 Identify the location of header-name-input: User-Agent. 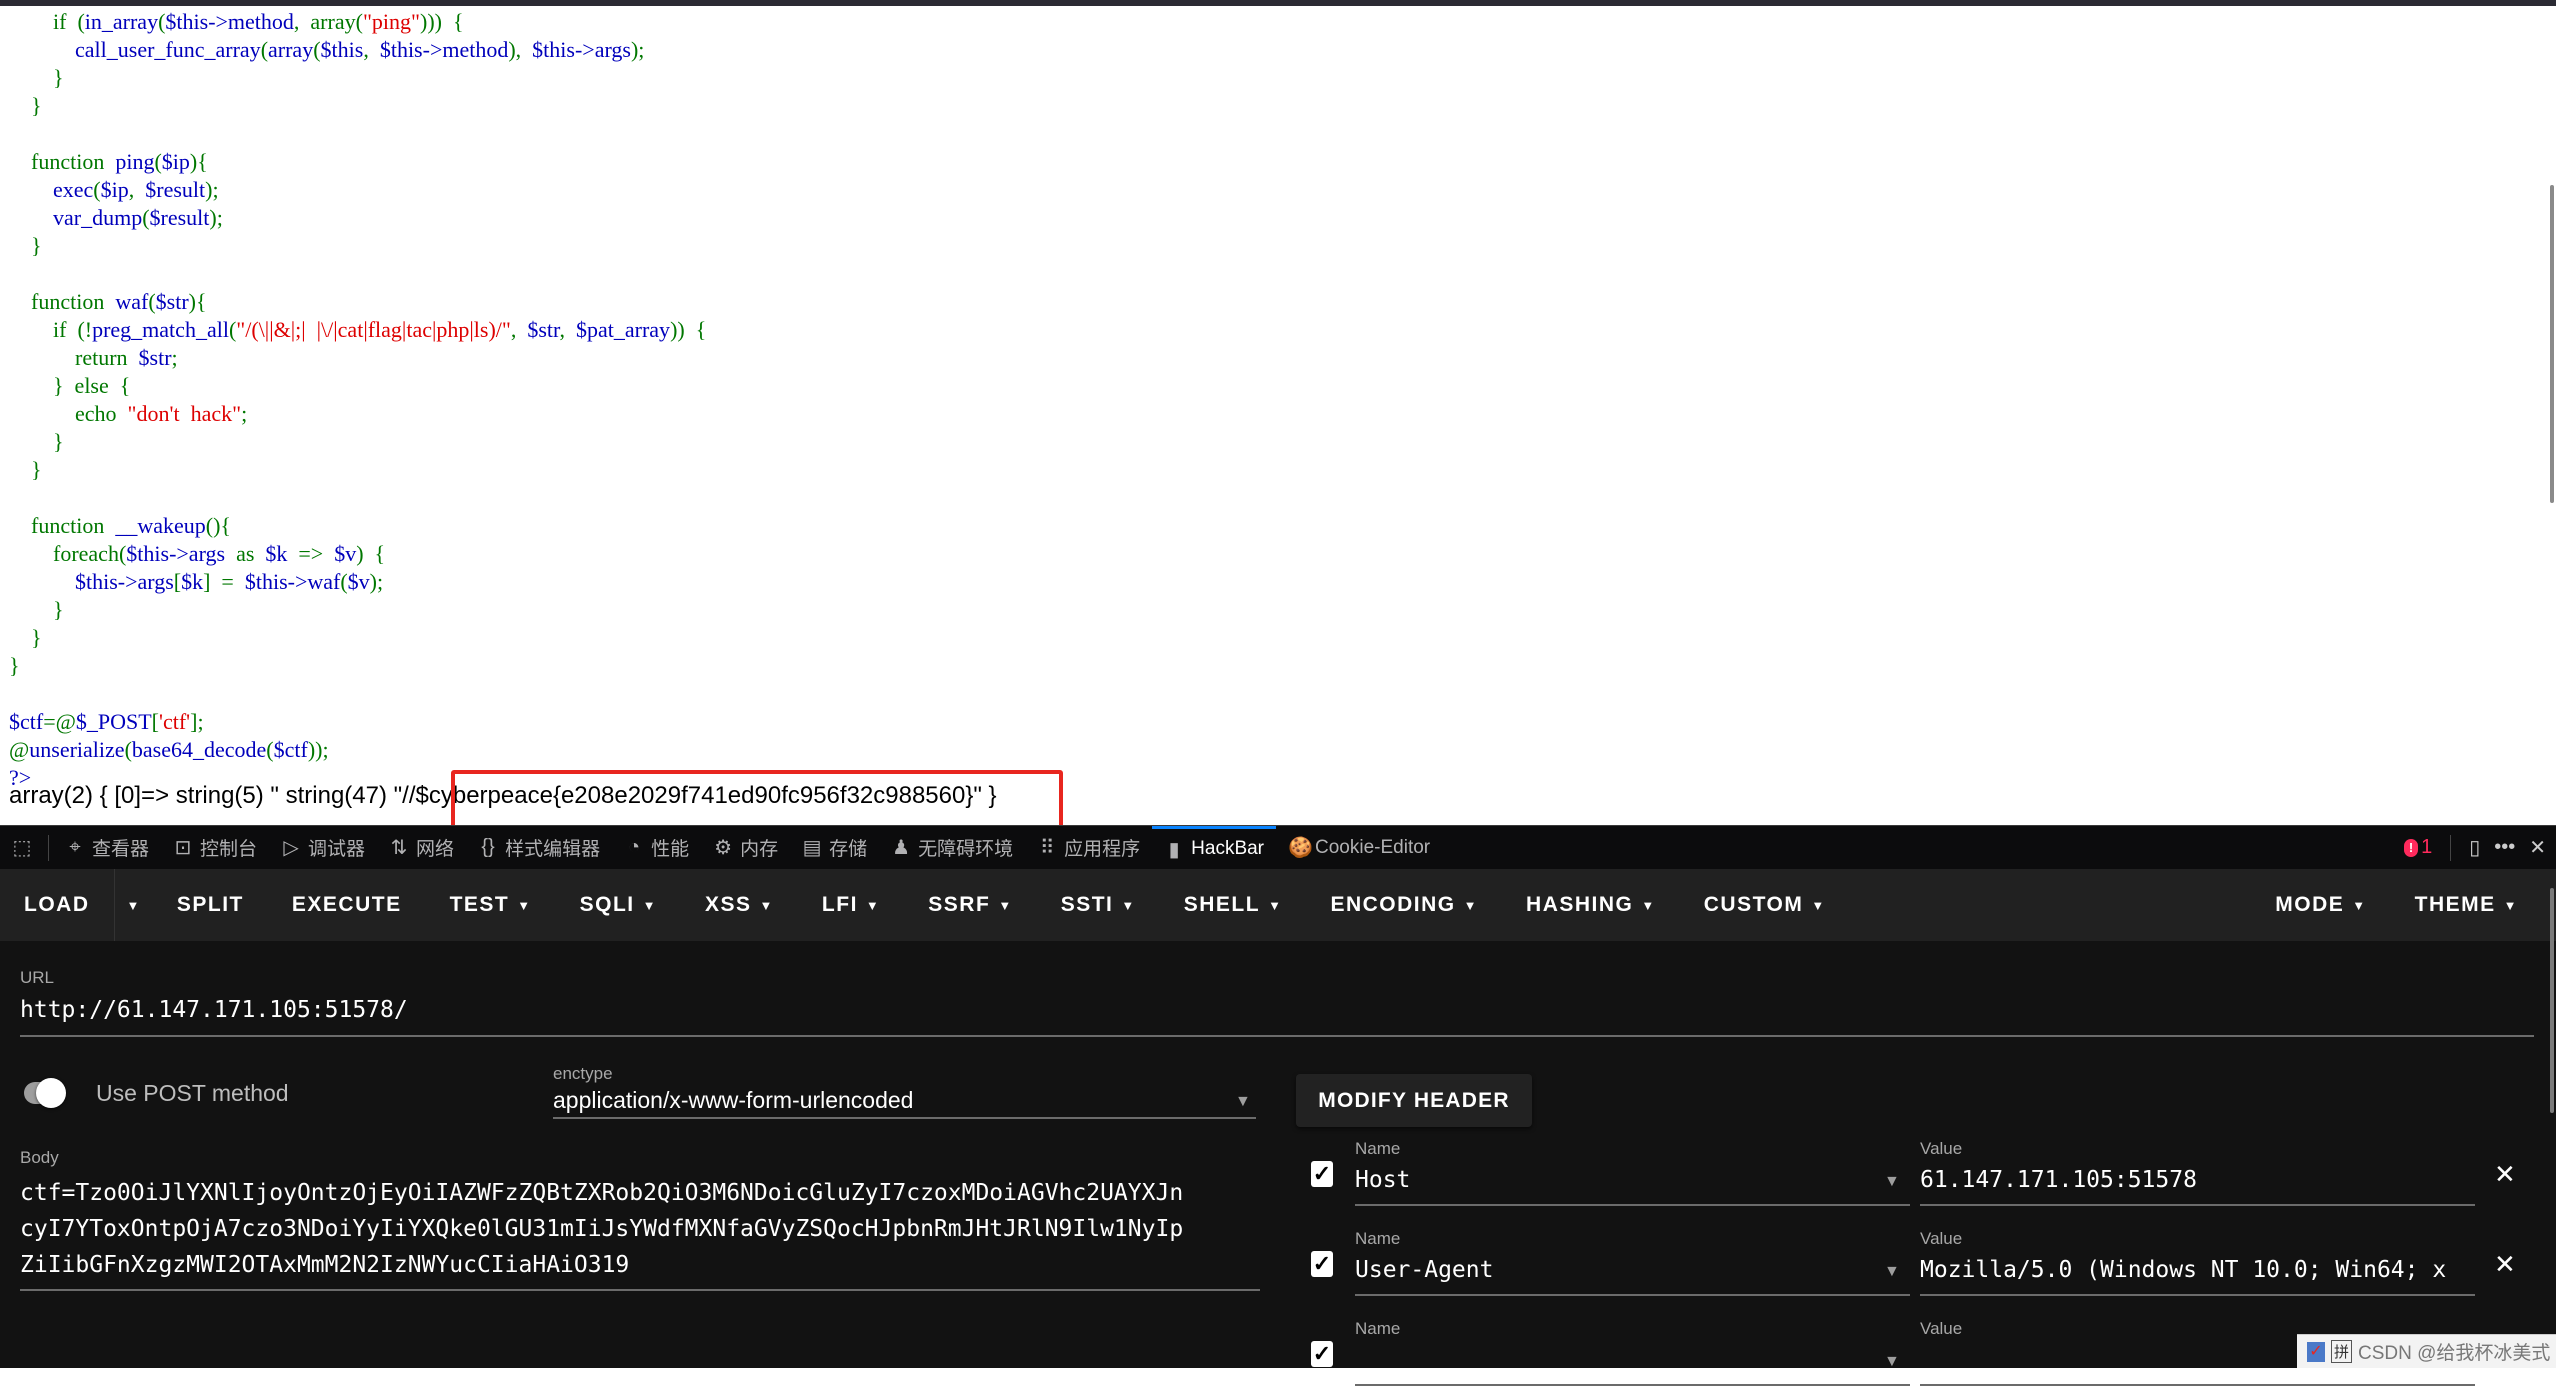
(1424, 1270).